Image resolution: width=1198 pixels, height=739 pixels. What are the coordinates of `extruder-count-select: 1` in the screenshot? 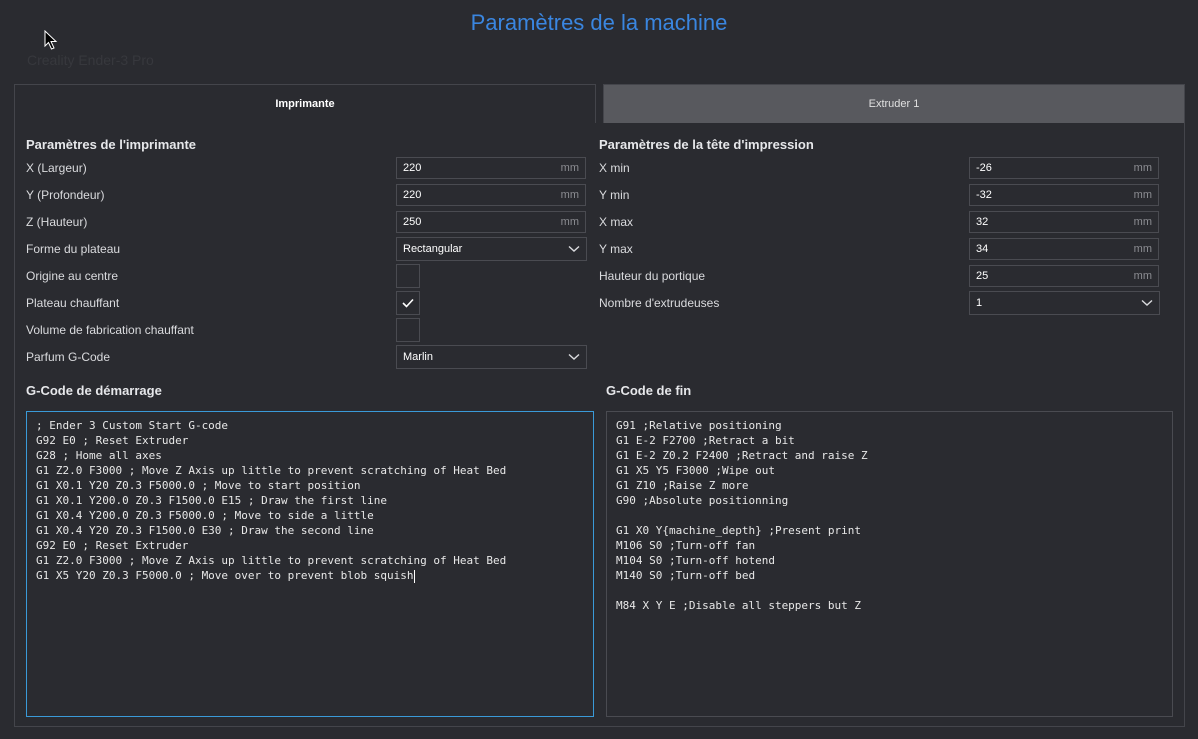 It's located at (1064, 303).